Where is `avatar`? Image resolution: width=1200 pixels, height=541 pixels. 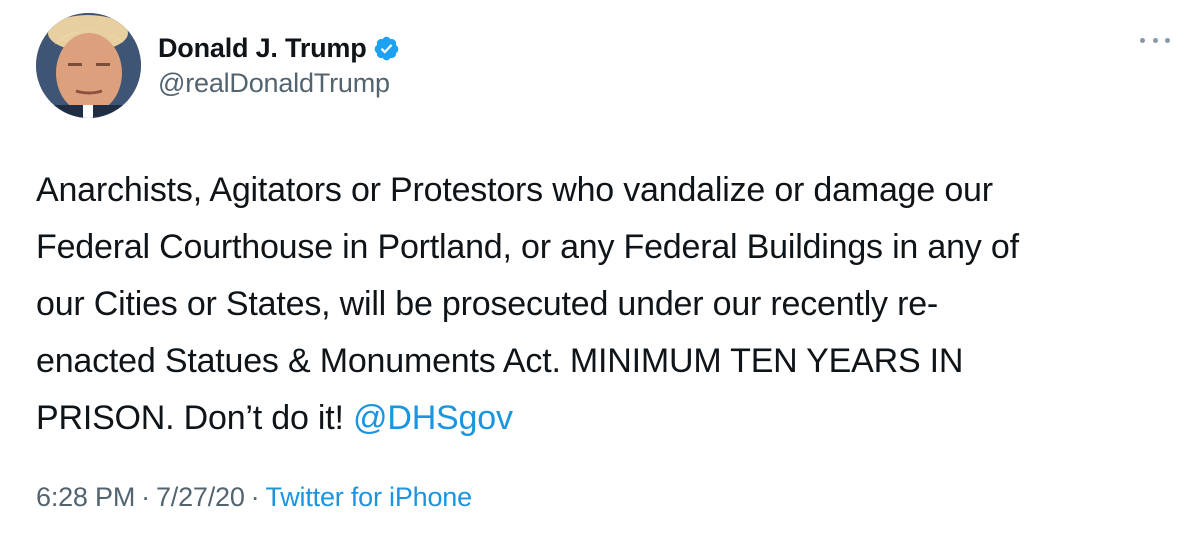 avatar is located at coordinates (88, 65).